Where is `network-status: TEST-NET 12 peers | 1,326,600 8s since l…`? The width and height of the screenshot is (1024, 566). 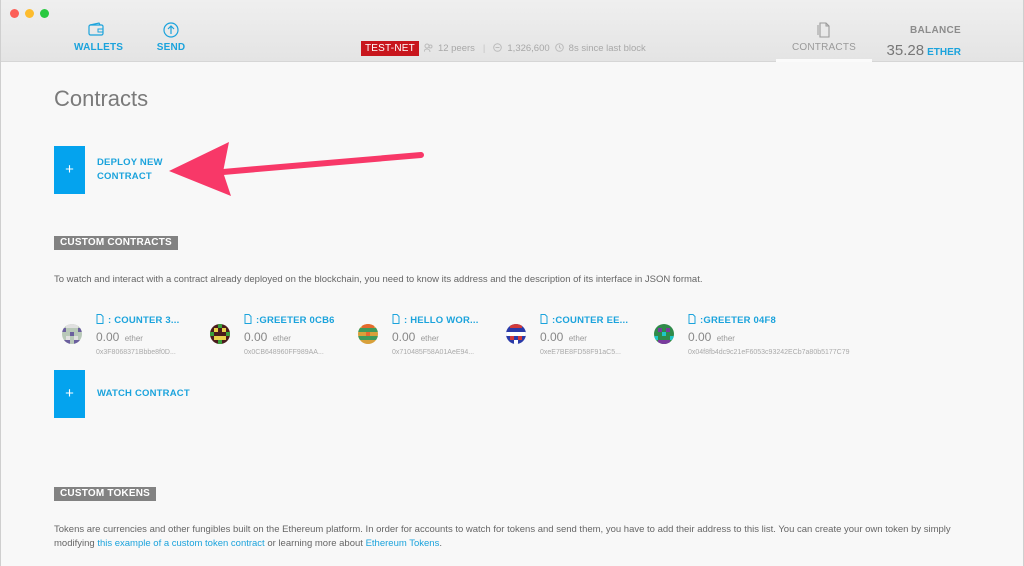
network-status: TEST-NET 12 peers | 1,326,600 8s since l… is located at coordinates (503, 48).